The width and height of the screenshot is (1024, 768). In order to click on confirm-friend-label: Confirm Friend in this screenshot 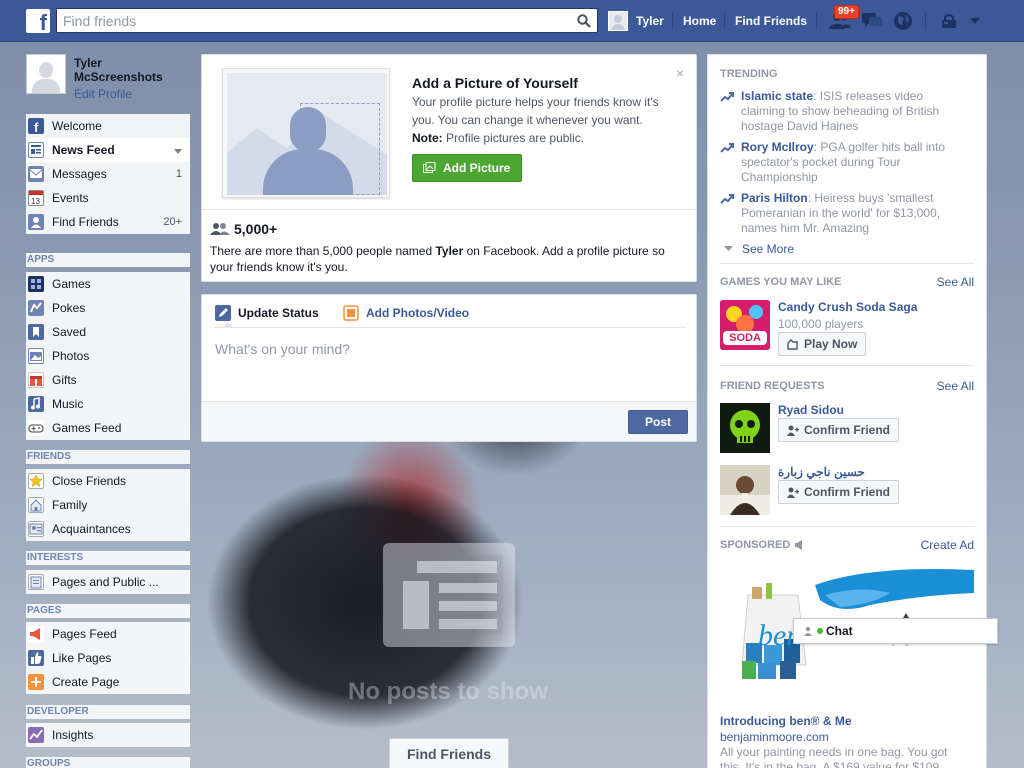, I will do `click(847, 430)`.